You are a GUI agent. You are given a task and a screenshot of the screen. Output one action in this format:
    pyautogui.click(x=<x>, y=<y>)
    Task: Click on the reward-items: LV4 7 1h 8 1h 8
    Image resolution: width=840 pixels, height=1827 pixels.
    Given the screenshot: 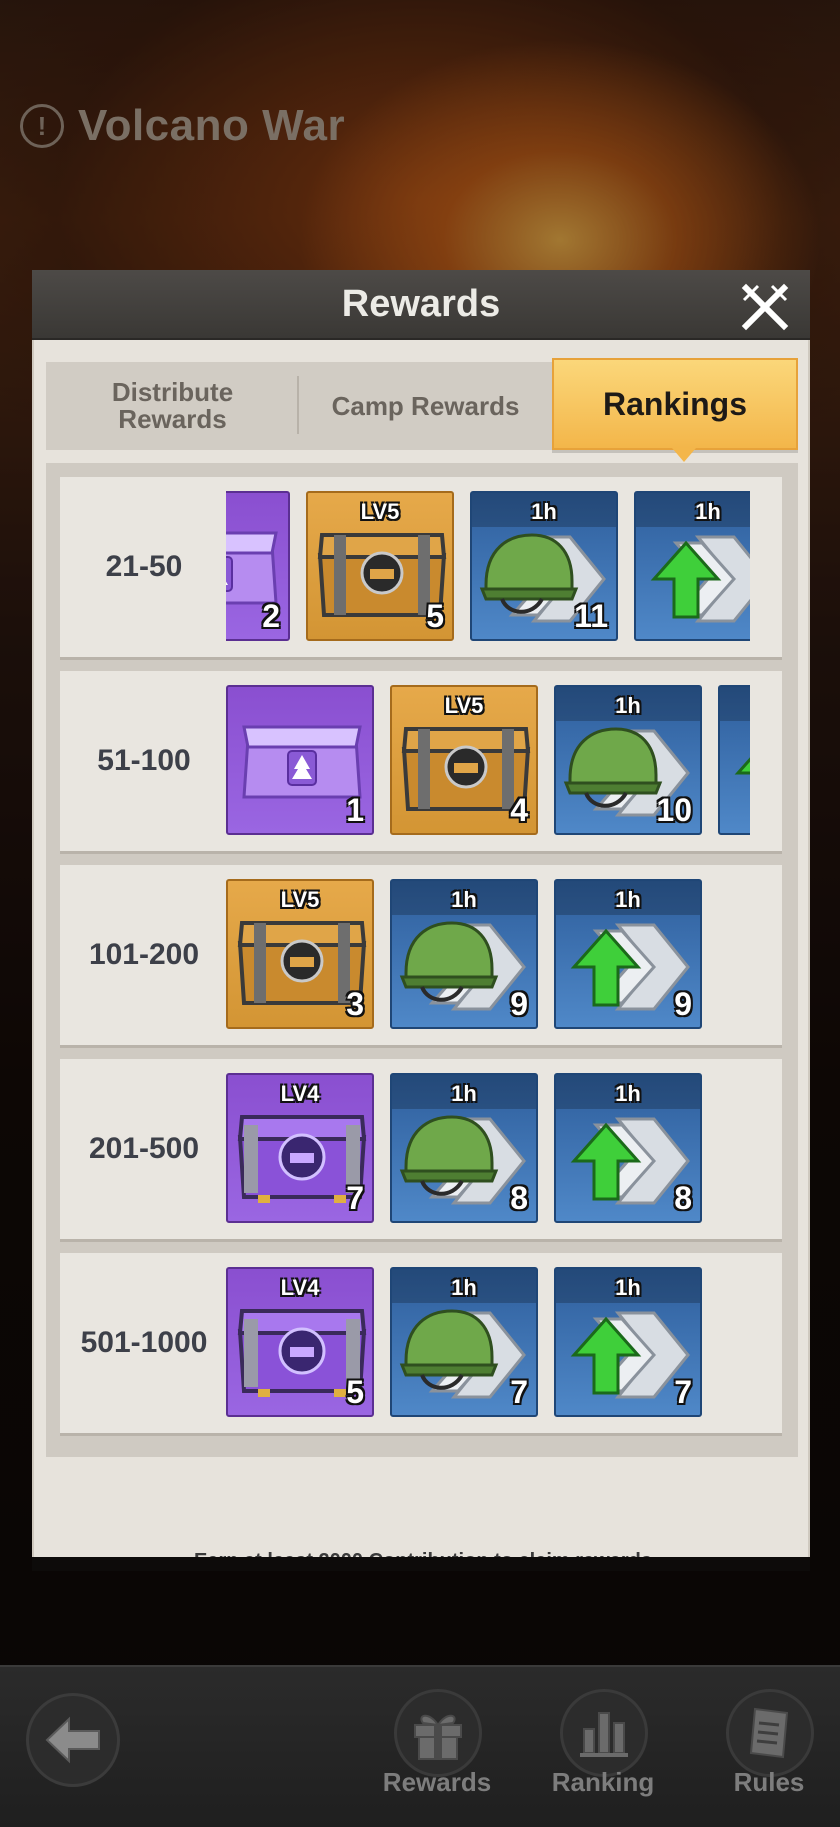 What is the action you would take?
    pyautogui.click(x=488, y=1149)
    